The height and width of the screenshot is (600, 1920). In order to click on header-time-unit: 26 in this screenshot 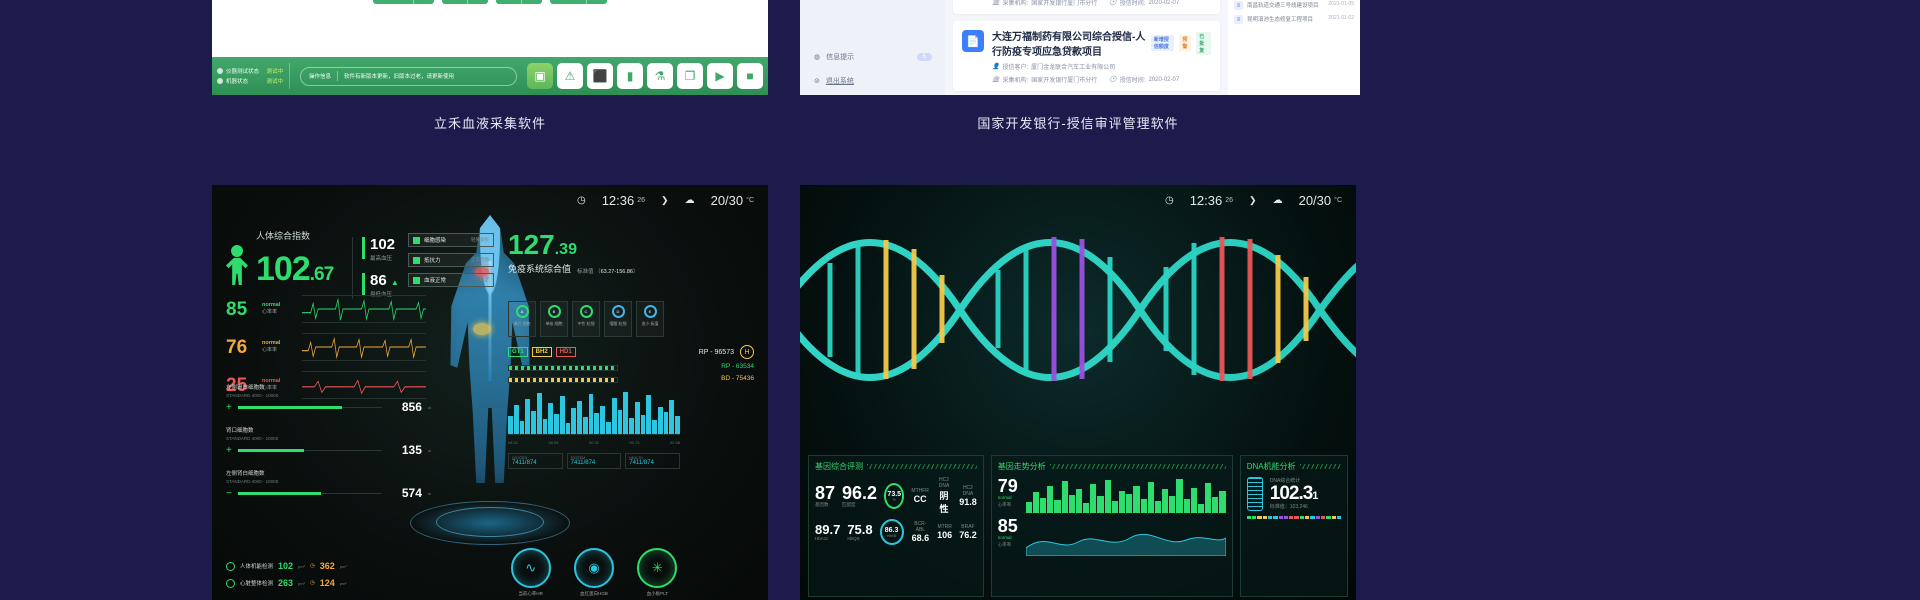, I will do `click(641, 200)`.